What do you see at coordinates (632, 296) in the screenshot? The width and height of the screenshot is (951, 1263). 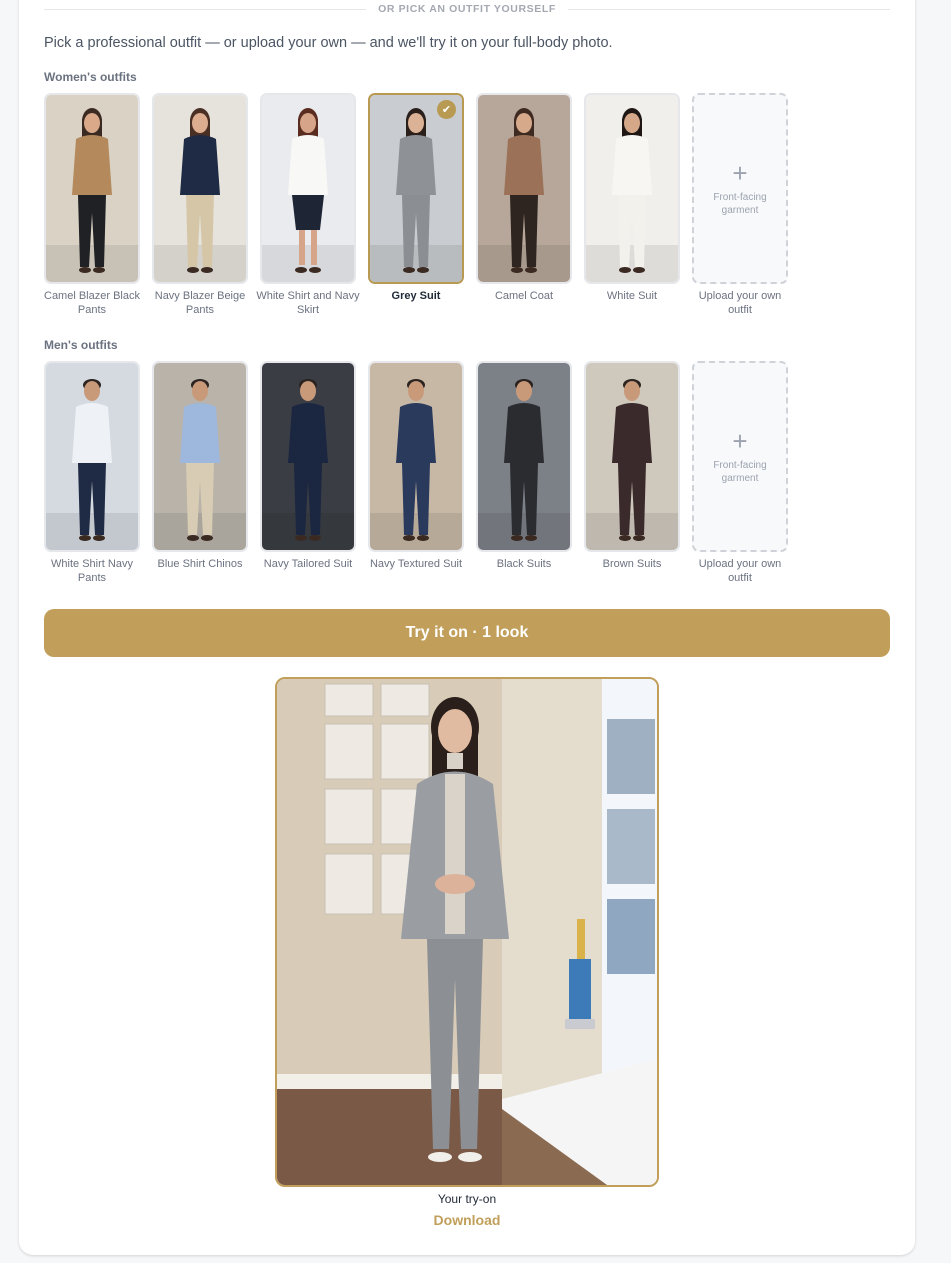 I see `outfit-label: White Suit` at bounding box center [632, 296].